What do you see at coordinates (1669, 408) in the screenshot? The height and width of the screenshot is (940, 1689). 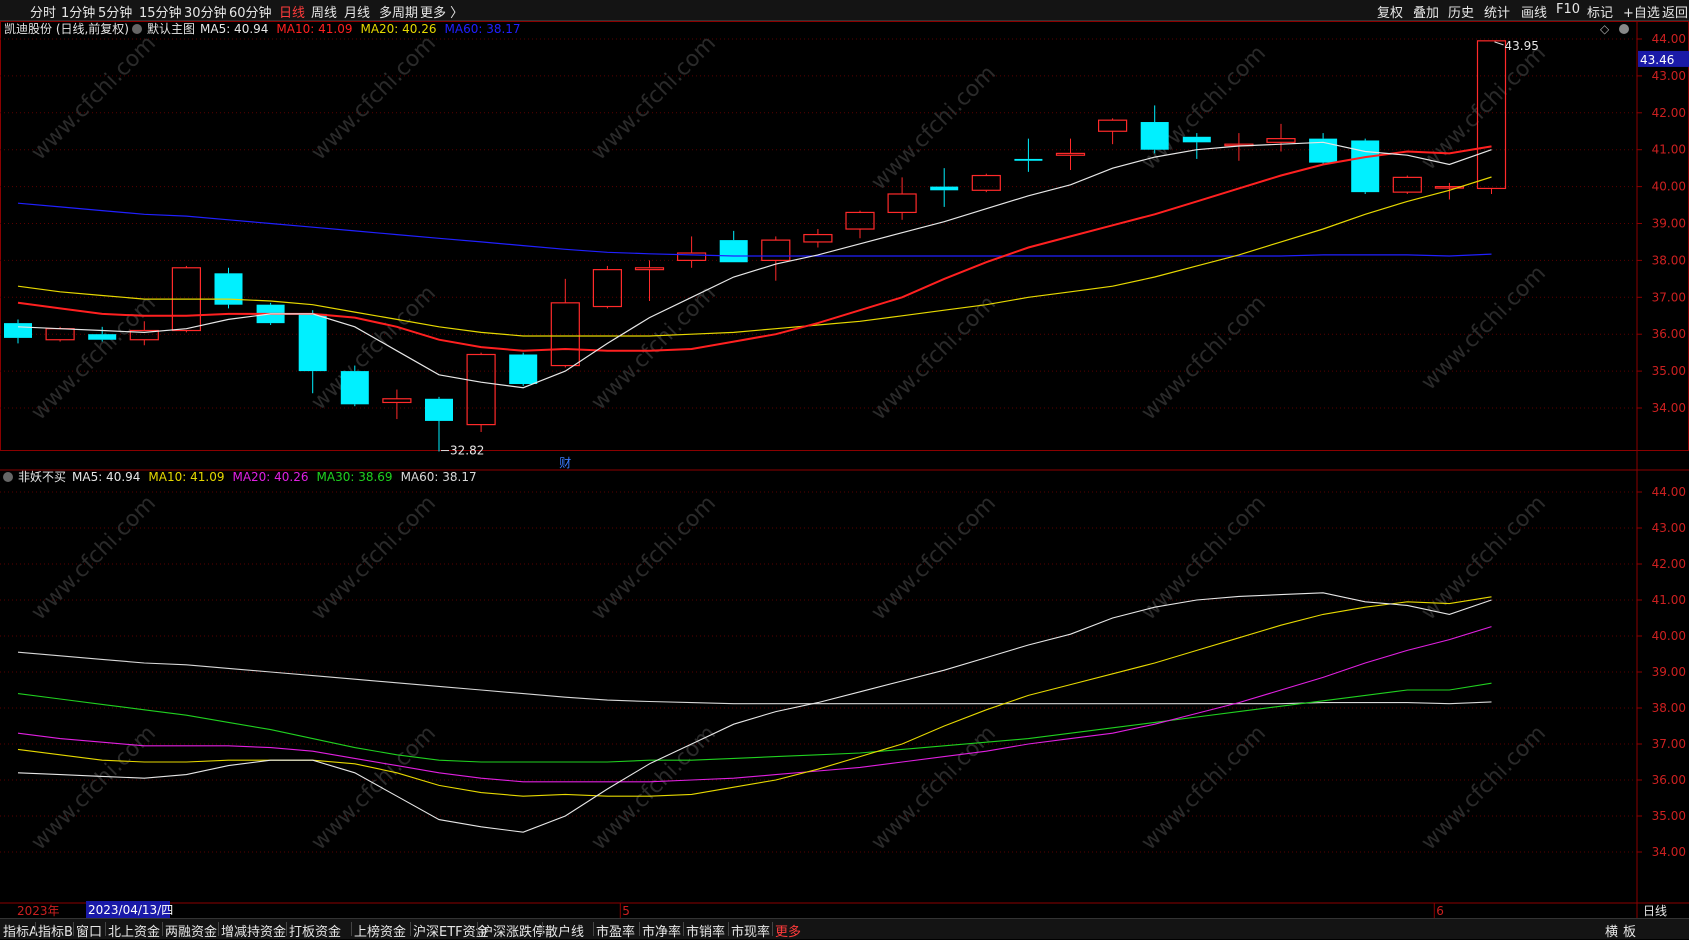 I see `main-price-tick: 34.00` at bounding box center [1669, 408].